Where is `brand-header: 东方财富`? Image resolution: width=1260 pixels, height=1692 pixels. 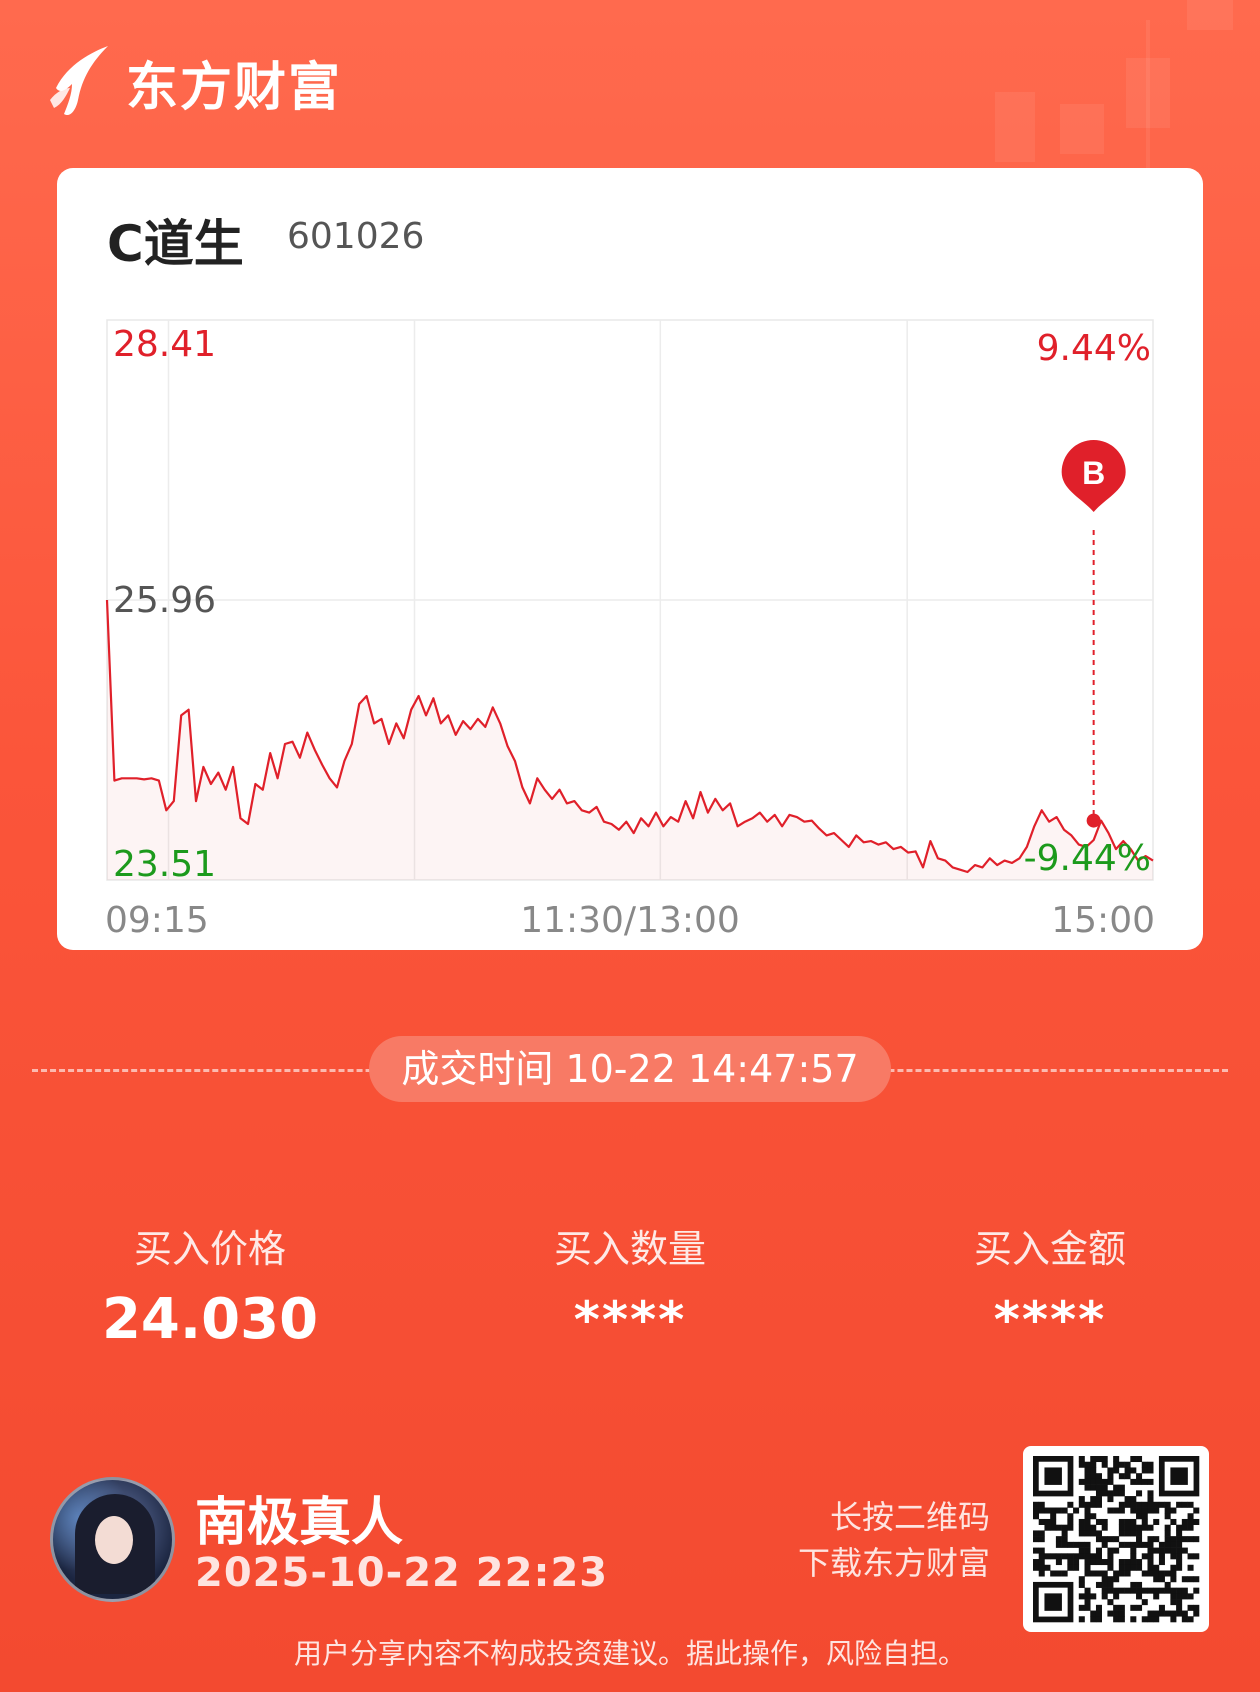 brand-header: 东方财富 is located at coordinates (195, 82).